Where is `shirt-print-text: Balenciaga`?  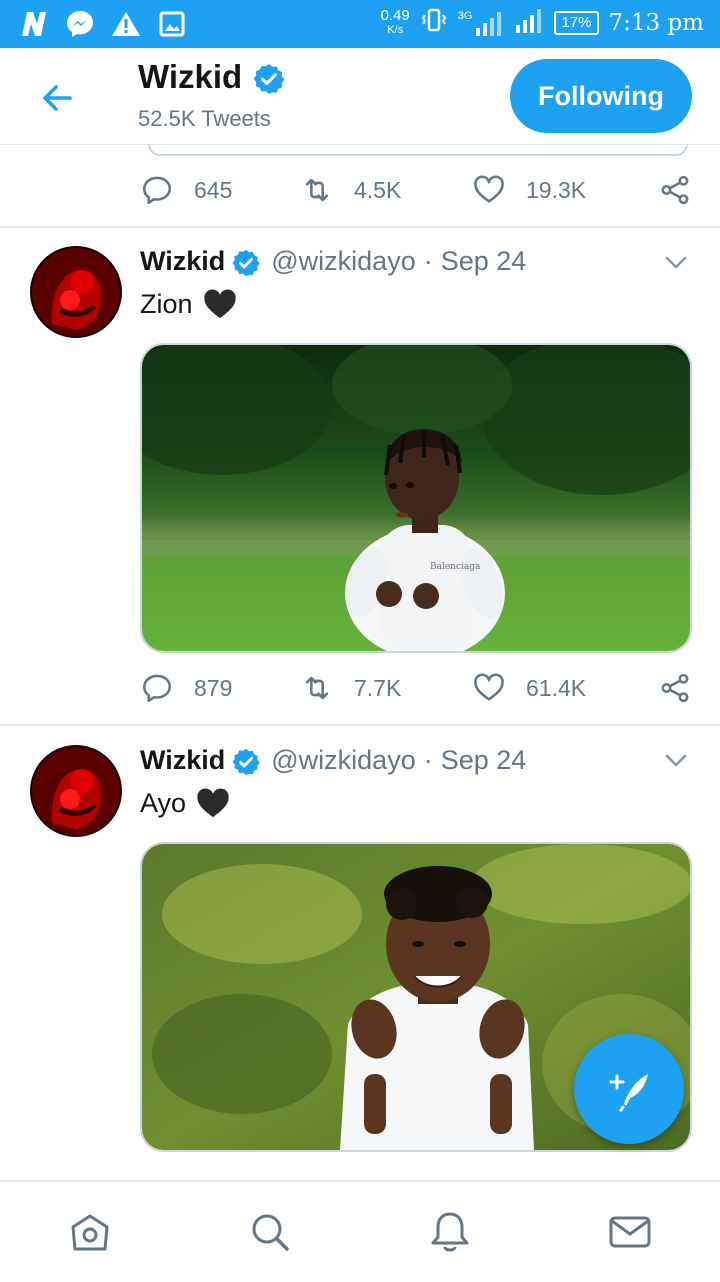
shirt-print-text: Balenciaga is located at coordinates (455, 567).